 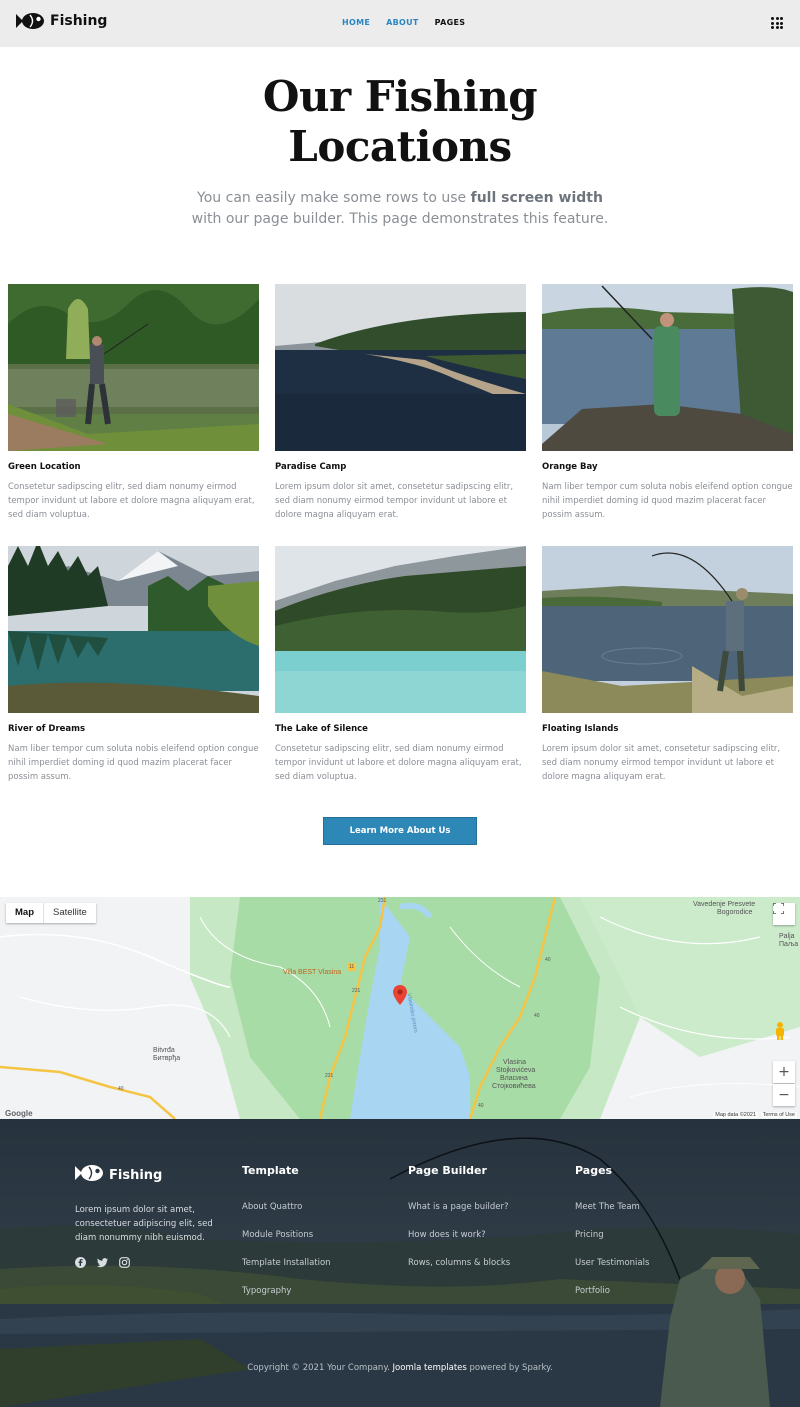 What do you see at coordinates (19, 1113) in the screenshot?
I see `google-logo: Google` at bounding box center [19, 1113].